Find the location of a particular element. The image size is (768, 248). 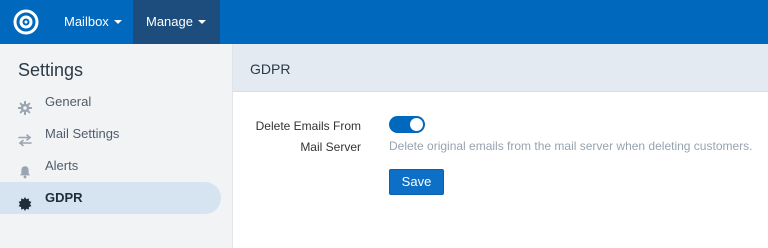

sidebar-item-label: Alerts is located at coordinates (62, 165).